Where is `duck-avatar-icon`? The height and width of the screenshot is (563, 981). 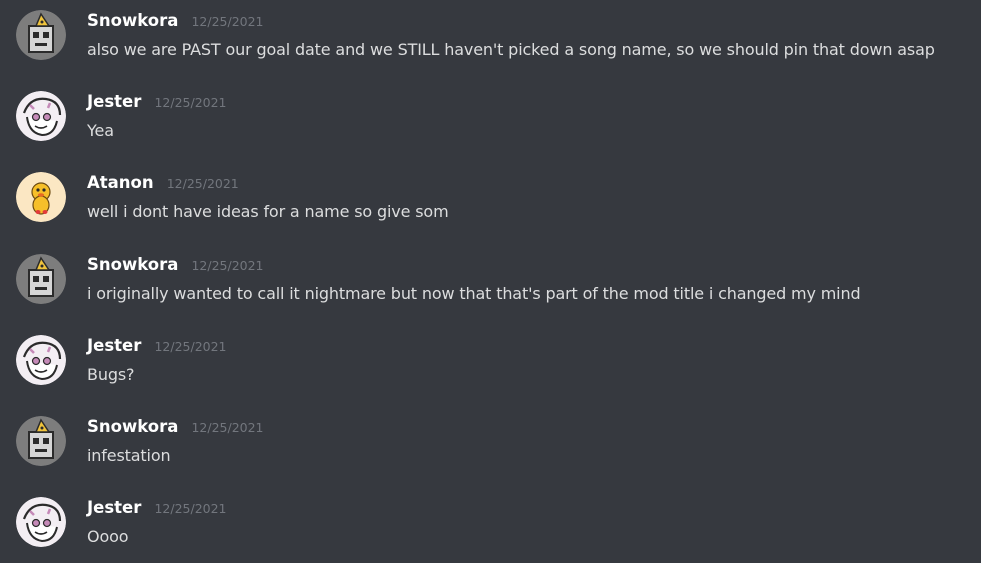
duck-avatar-icon is located at coordinates (41, 197).